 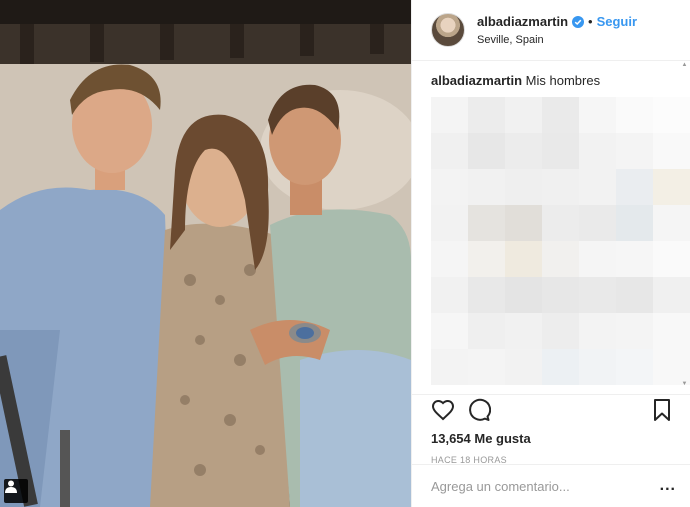 I want to click on post-actions: 13,654 Me gusta HACE 18 HORAS, so click(x=551, y=429).